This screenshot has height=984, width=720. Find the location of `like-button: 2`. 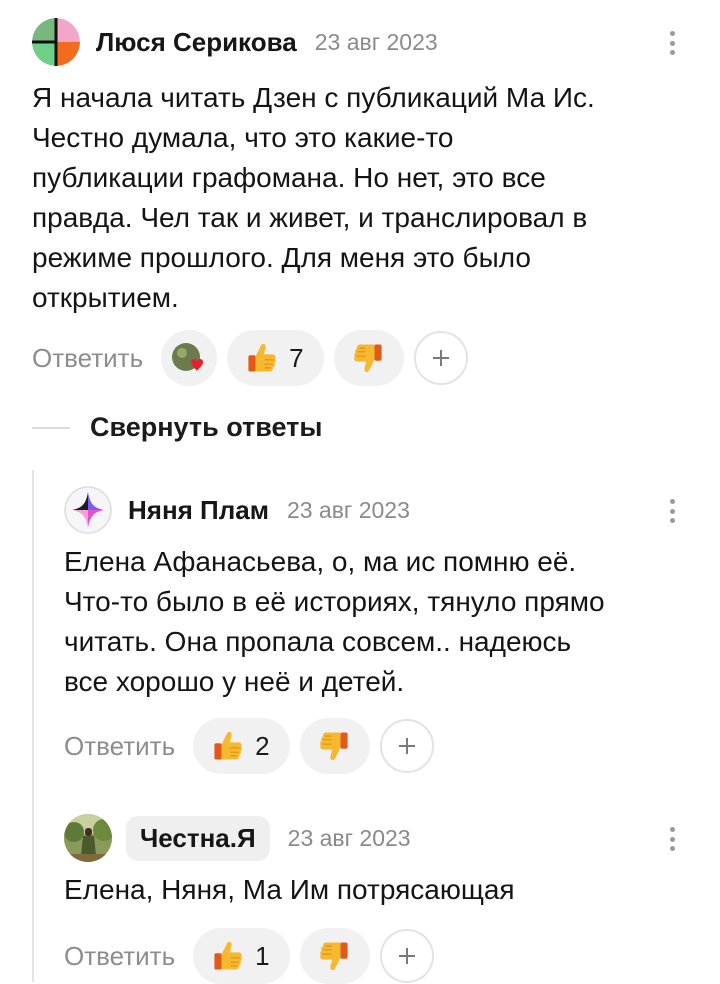

like-button: 2 is located at coordinates (241, 746).